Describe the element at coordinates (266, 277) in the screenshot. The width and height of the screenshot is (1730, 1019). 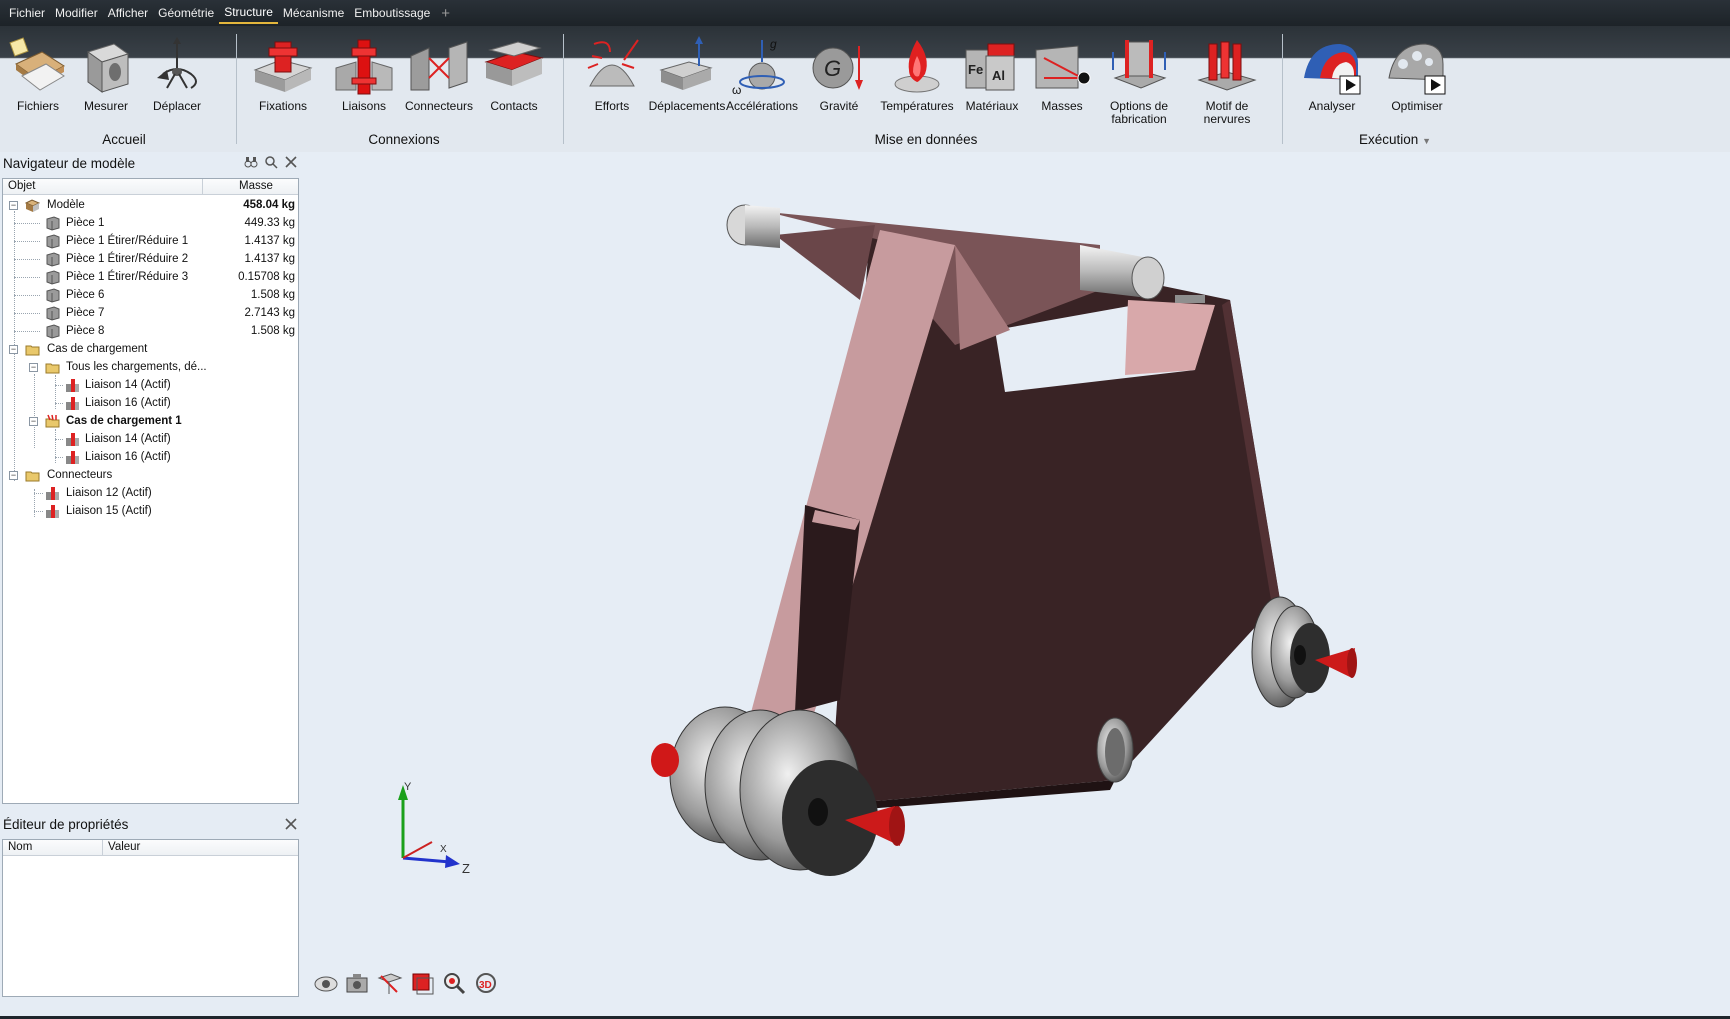
I see `tree-mass: 0.15708 kg` at that location.